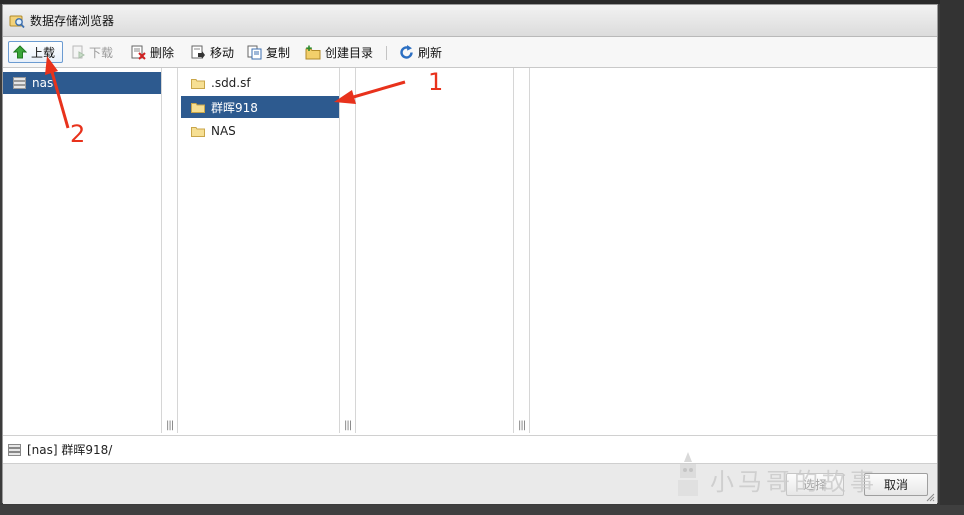  I want to click on annotation-label-1: 1, so click(436, 82).